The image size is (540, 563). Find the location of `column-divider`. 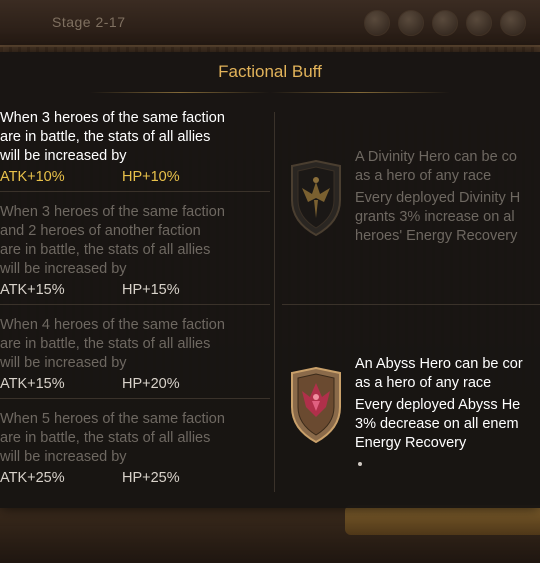

column-divider is located at coordinates (274, 302).